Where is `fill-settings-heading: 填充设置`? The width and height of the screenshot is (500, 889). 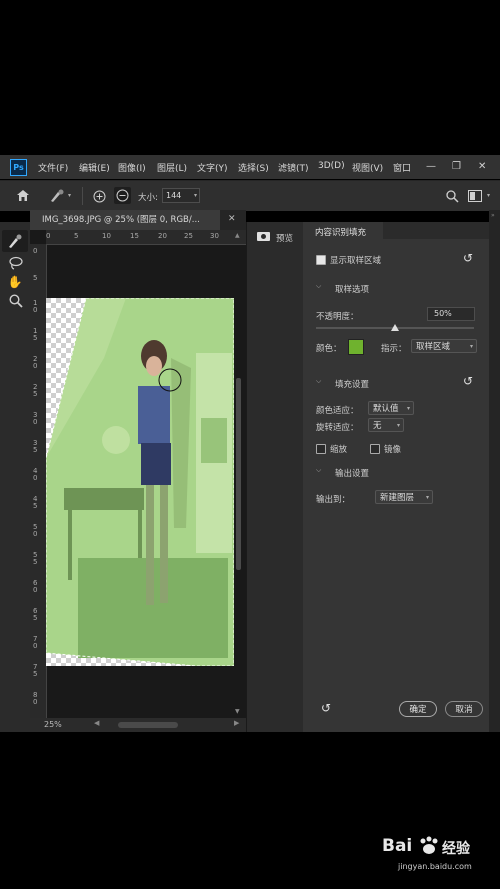 fill-settings-heading: 填充设置 is located at coordinates (352, 385).